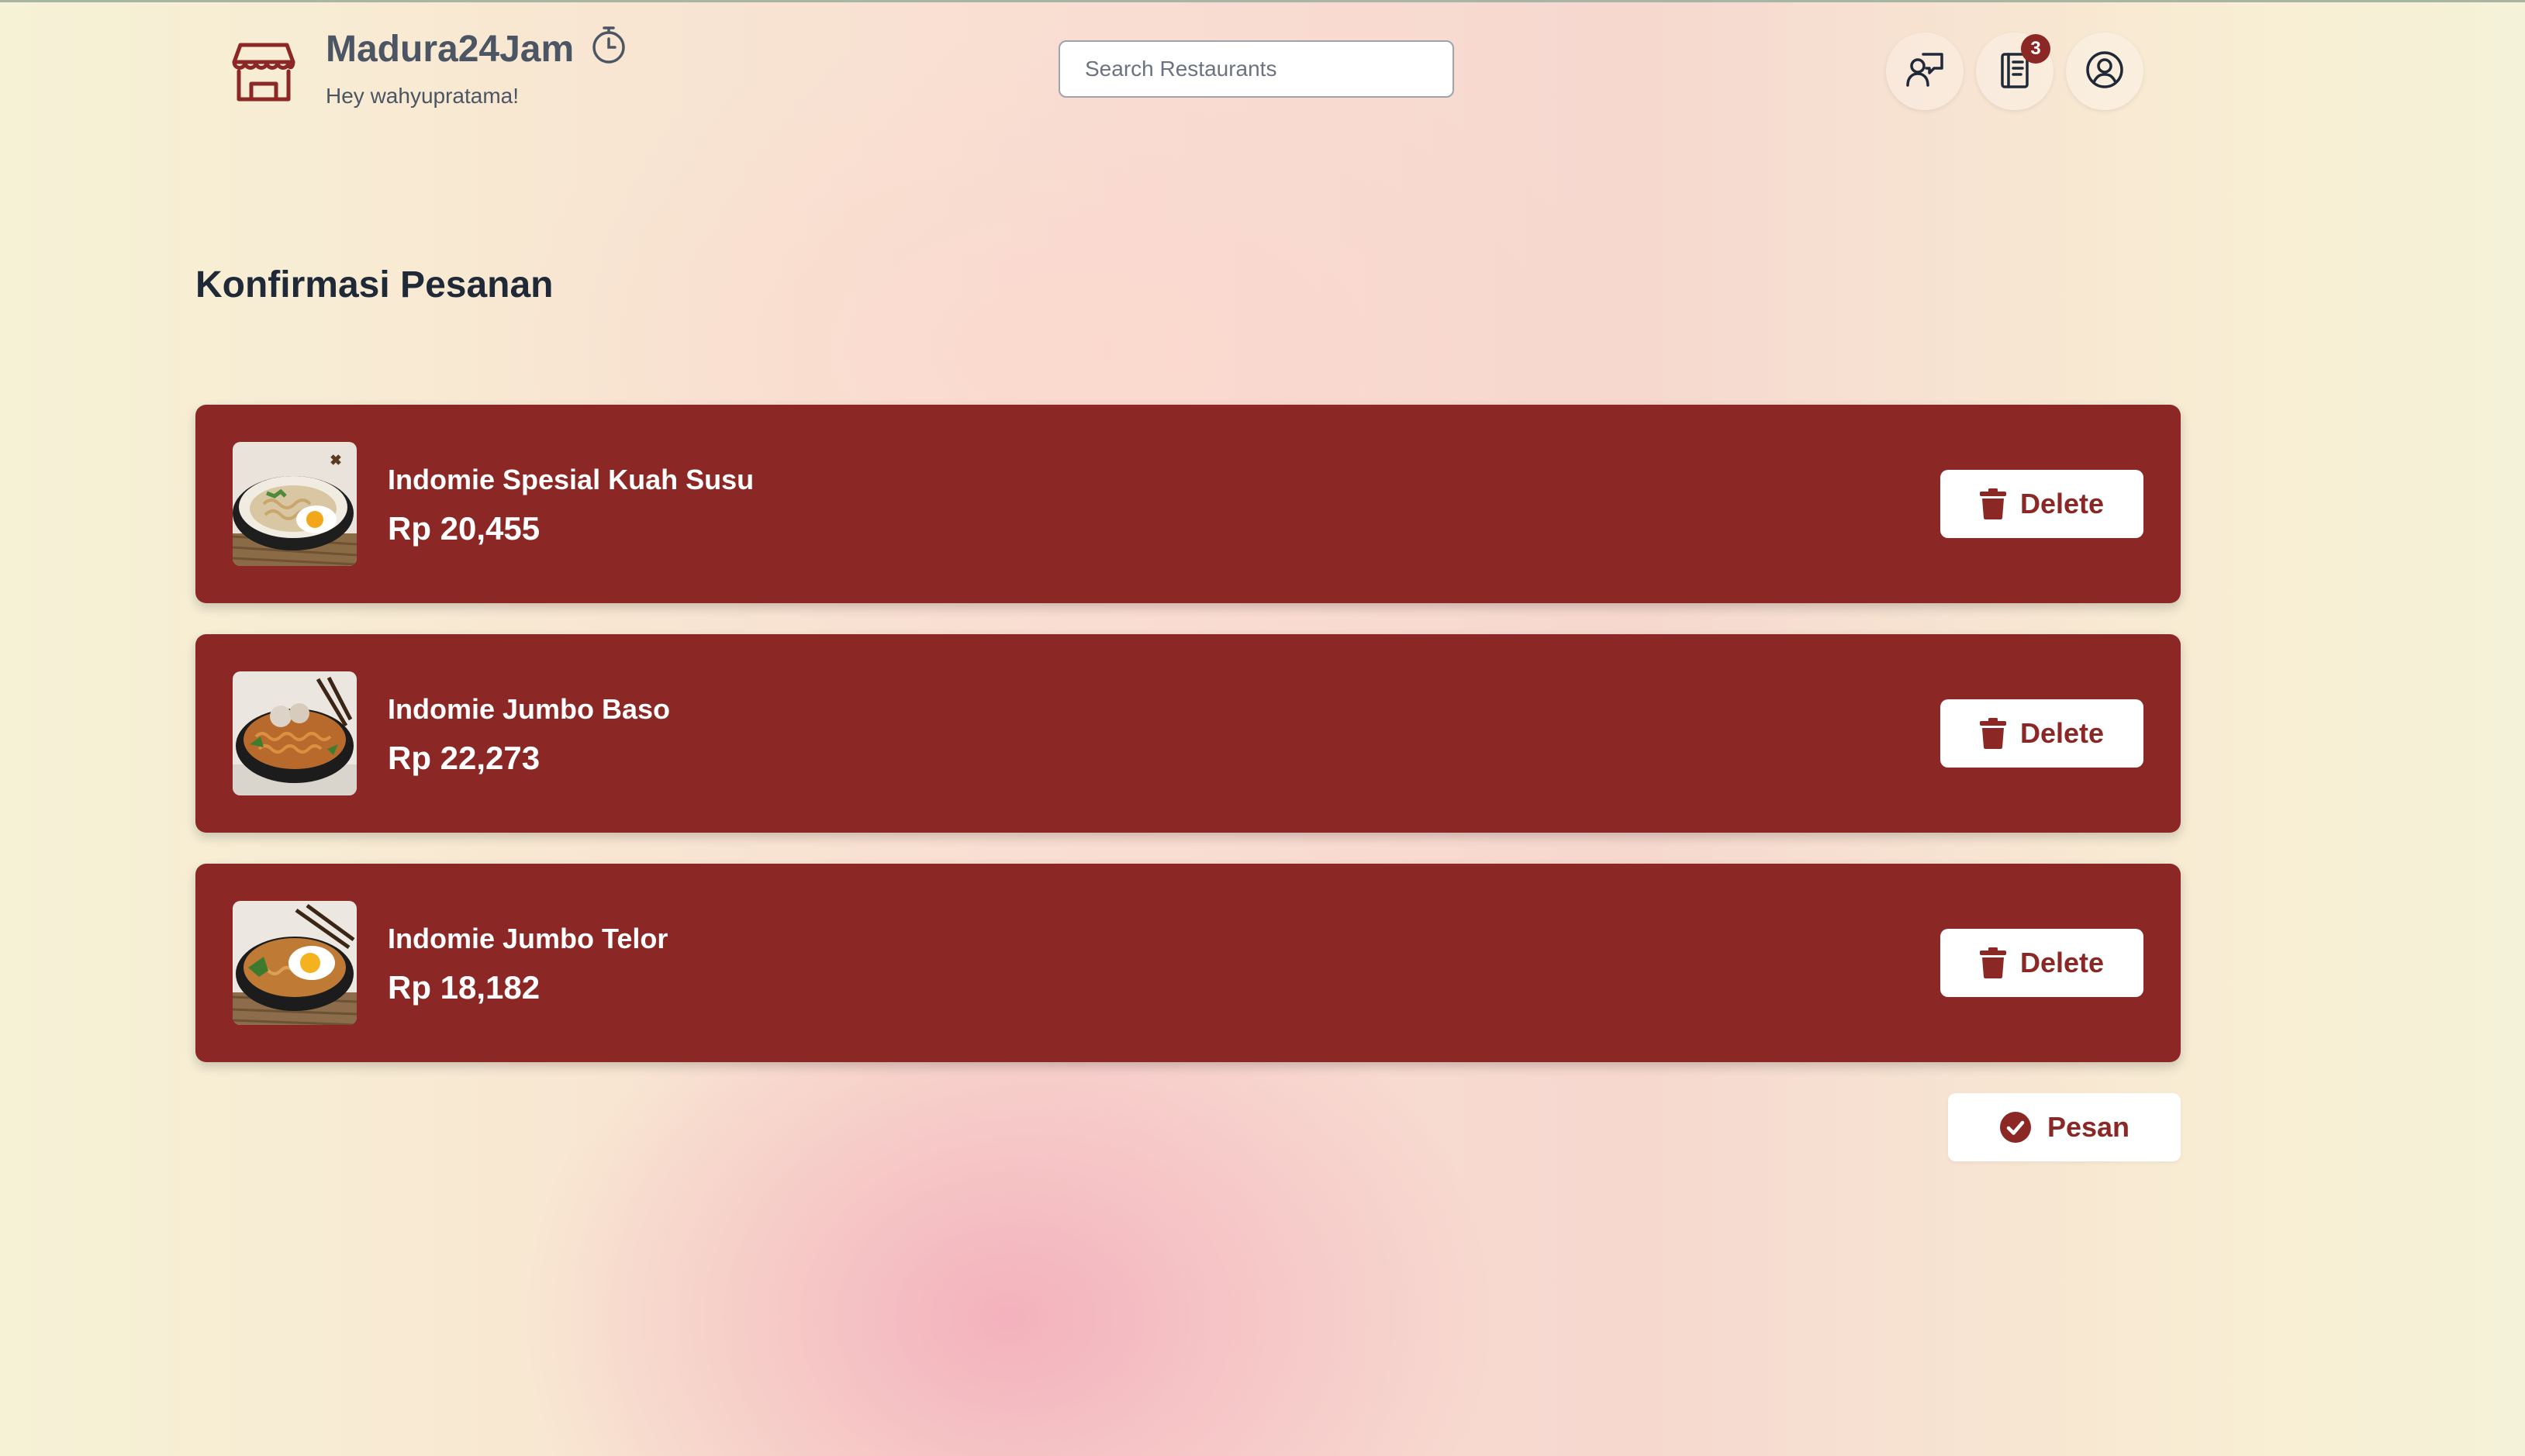 The height and width of the screenshot is (1456, 2525). Describe the element at coordinates (529, 709) in the screenshot. I see `item-name: Indomie Jumbo Baso` at that location.